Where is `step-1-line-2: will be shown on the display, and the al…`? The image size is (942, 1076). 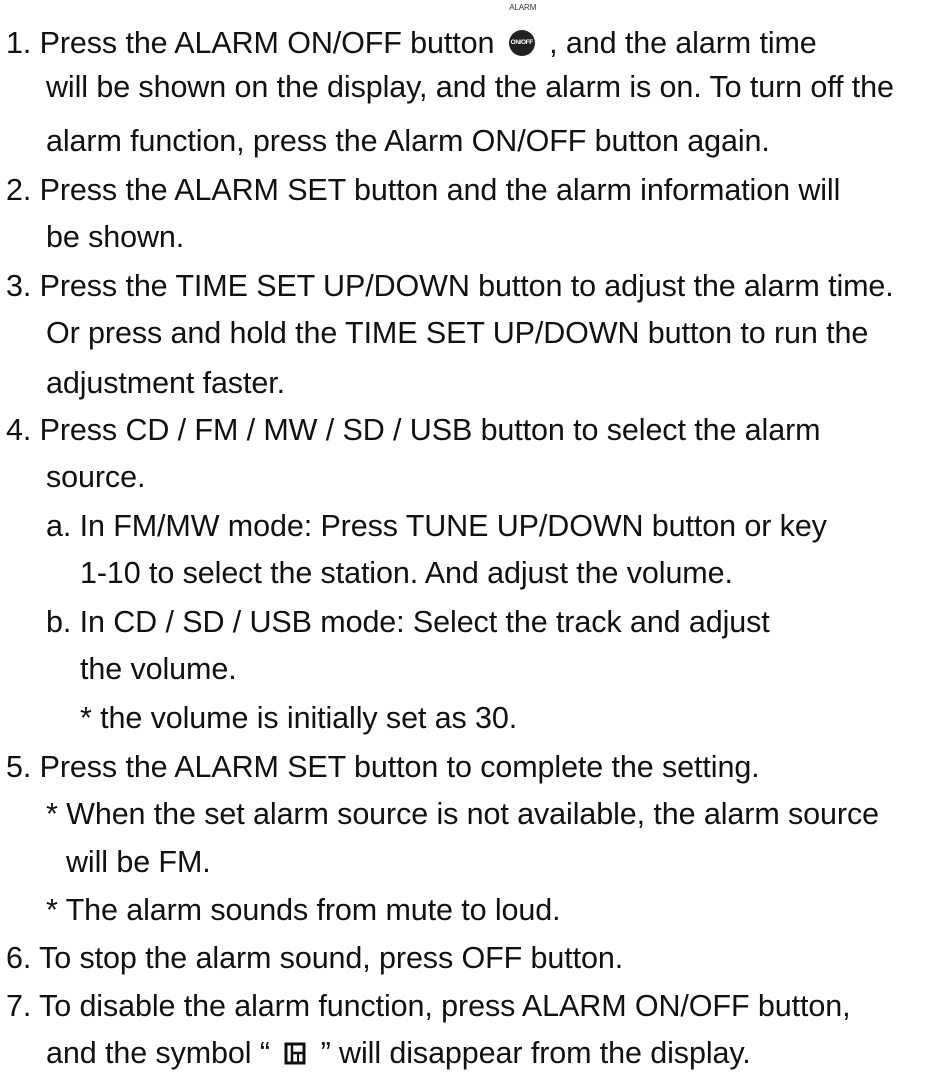
step-1-line-2: will be shown on the display, and the al… is located at coordinates (470, 87).